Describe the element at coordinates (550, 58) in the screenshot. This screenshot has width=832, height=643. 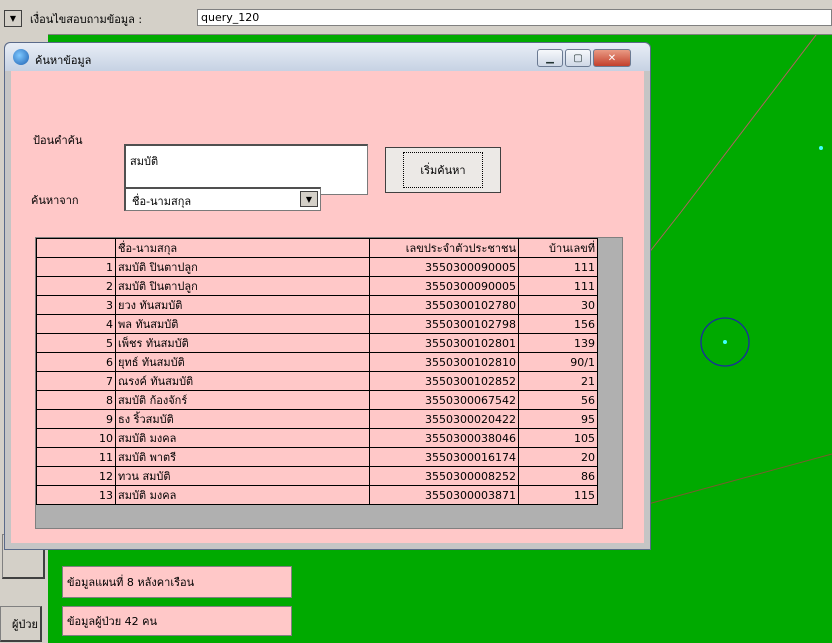
I see `minimize-button: ▁` at that location.